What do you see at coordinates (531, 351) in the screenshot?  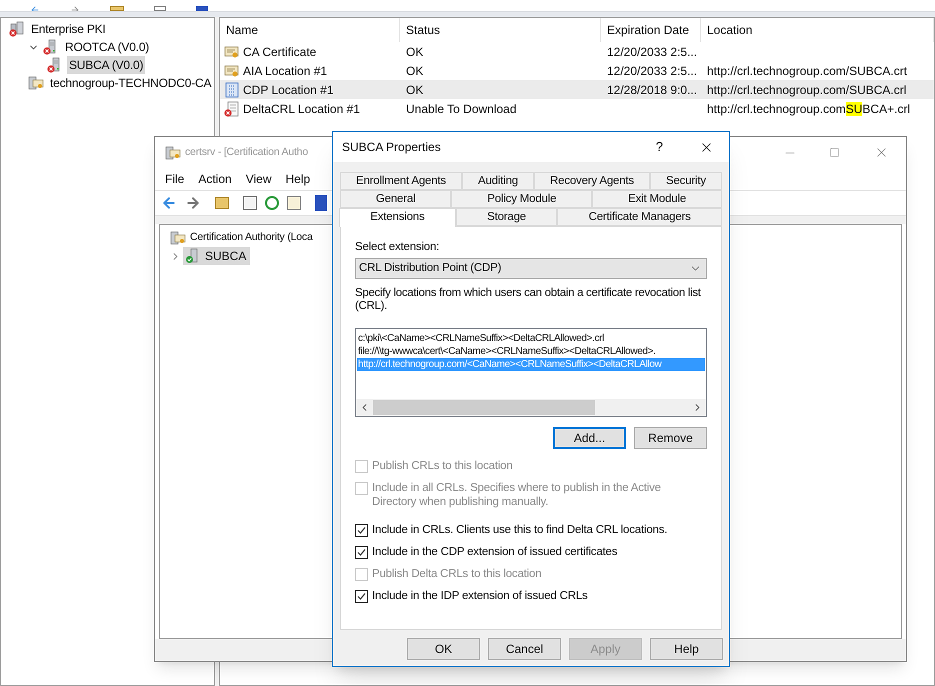 I see `list-item: file://\\tg-wwwca\cert\<CaName><CRLNameSuffix><DeltaCRLAllowed>.` at bounding box center [531, 351].